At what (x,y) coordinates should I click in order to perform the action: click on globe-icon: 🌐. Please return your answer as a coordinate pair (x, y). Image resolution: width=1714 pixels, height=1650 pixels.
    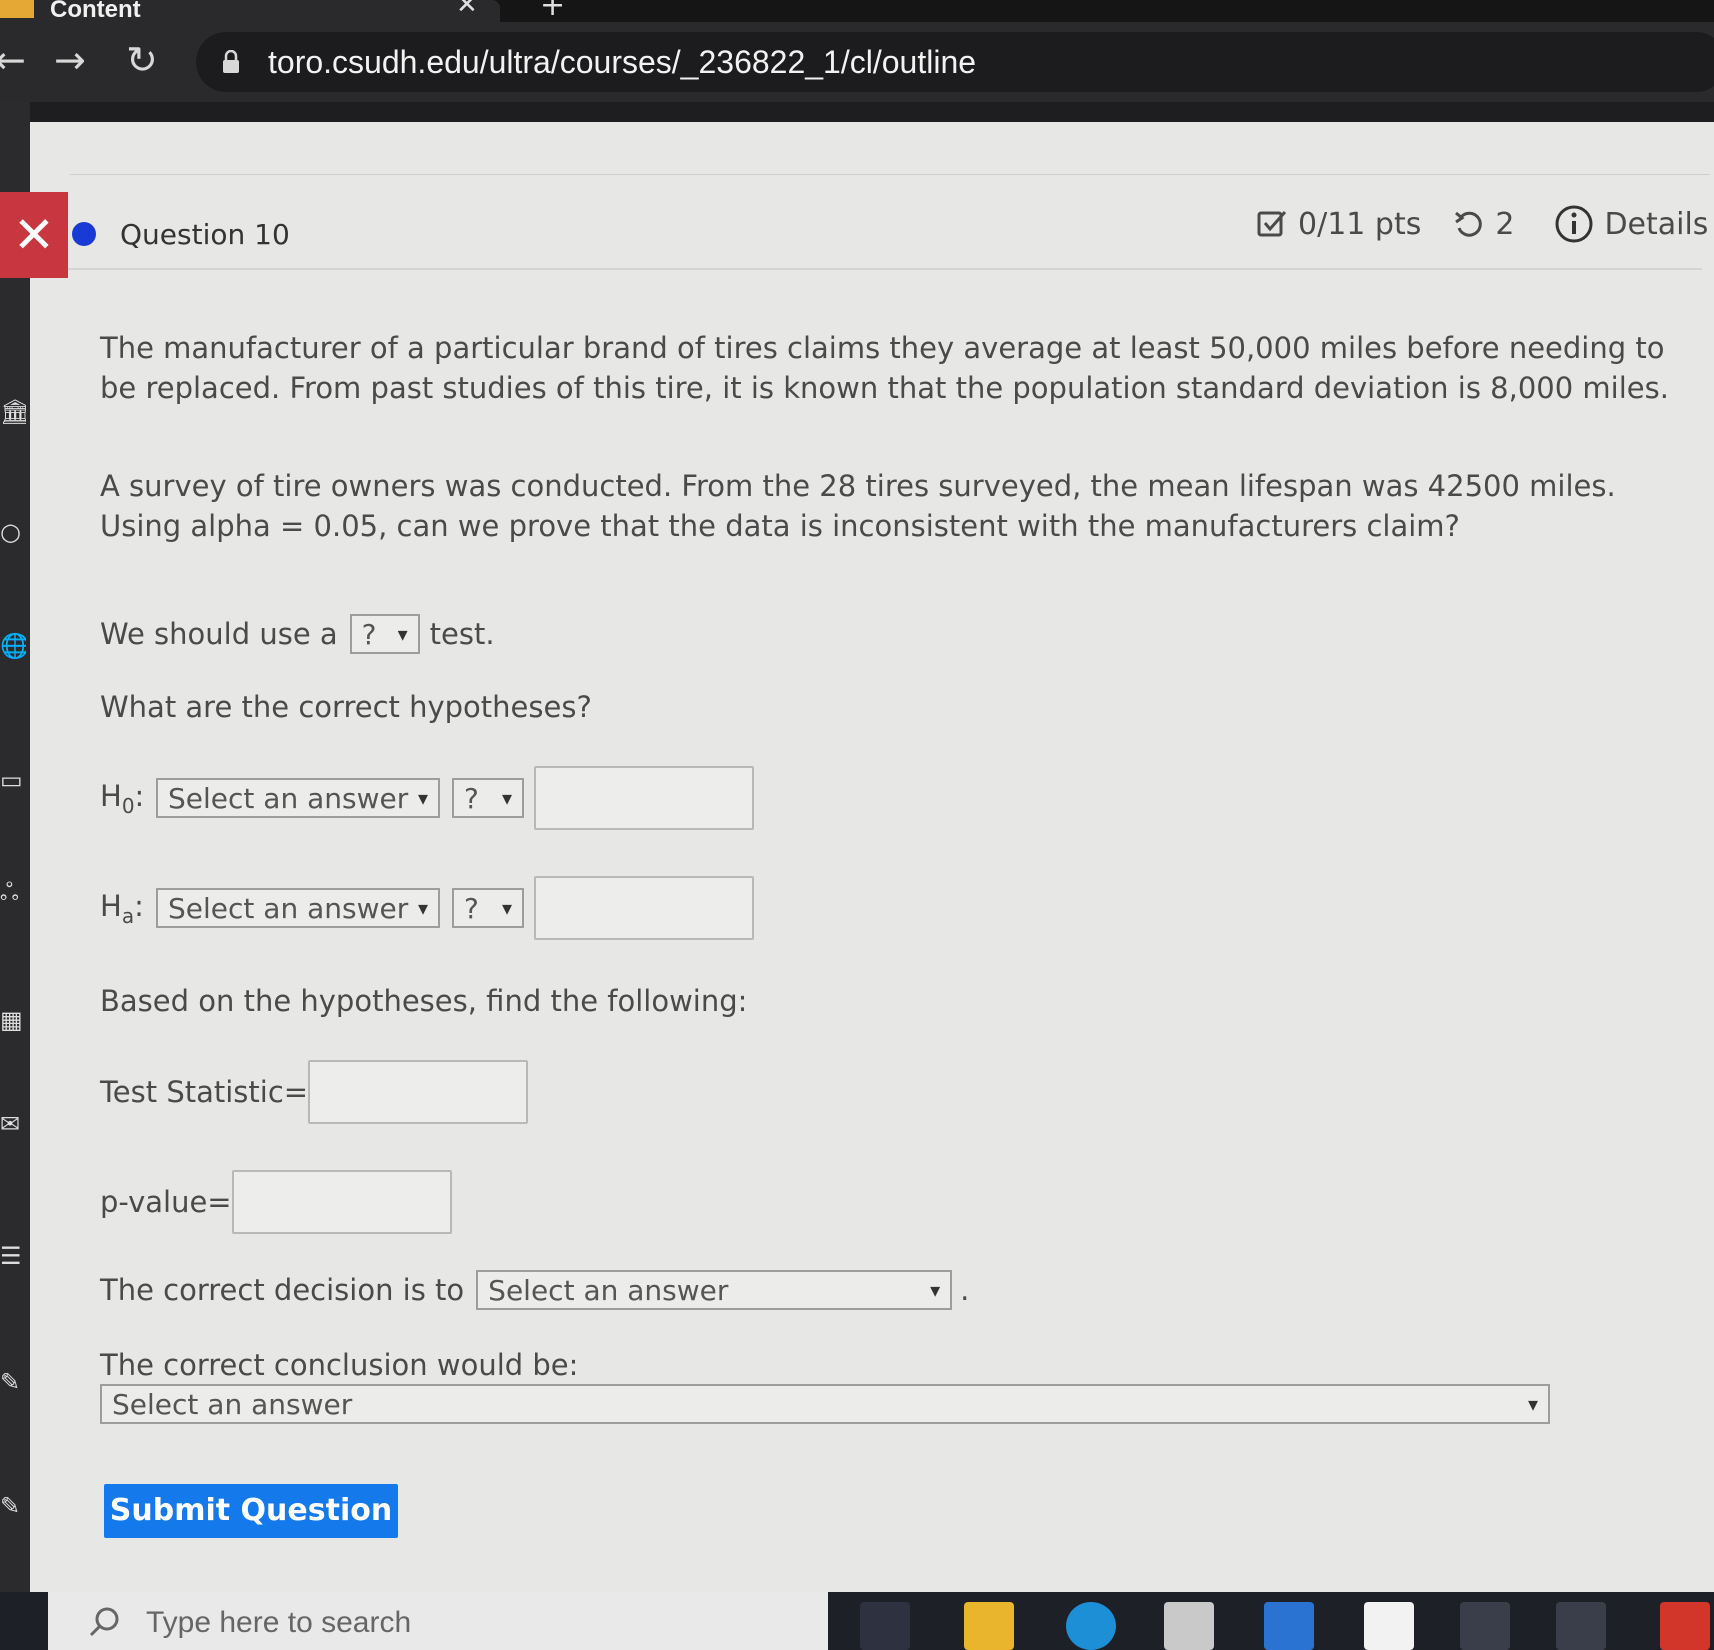
    Looking at the image, I should click on (13, 647).